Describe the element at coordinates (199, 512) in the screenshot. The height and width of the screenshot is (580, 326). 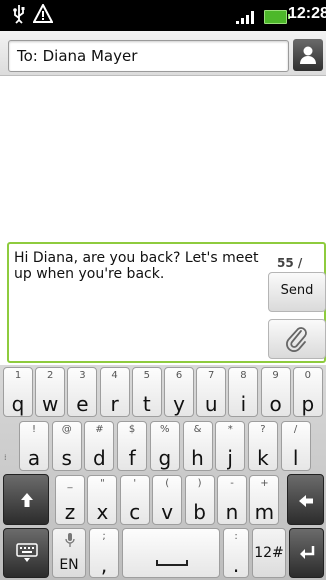
I see `key-label: b` at that location.